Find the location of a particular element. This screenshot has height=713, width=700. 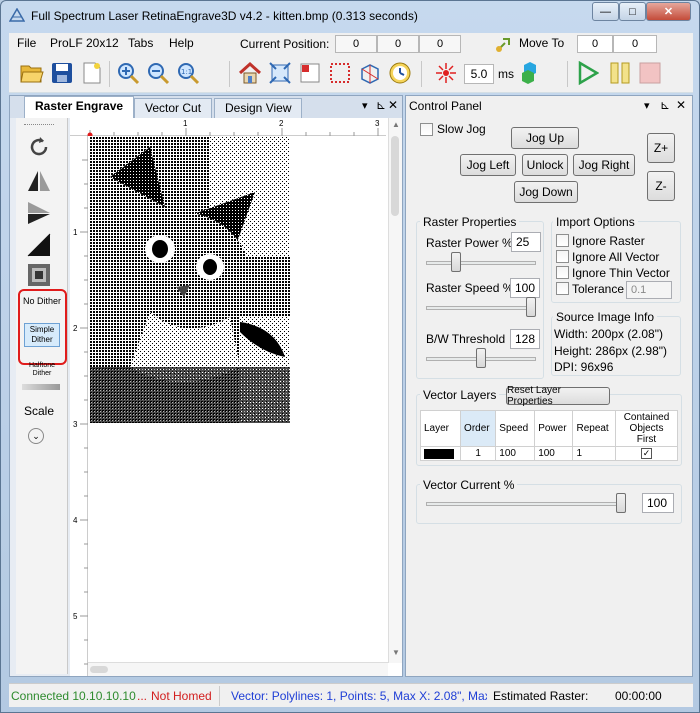

layer-speed-cell: 100 is located at coordinates (515, 453).